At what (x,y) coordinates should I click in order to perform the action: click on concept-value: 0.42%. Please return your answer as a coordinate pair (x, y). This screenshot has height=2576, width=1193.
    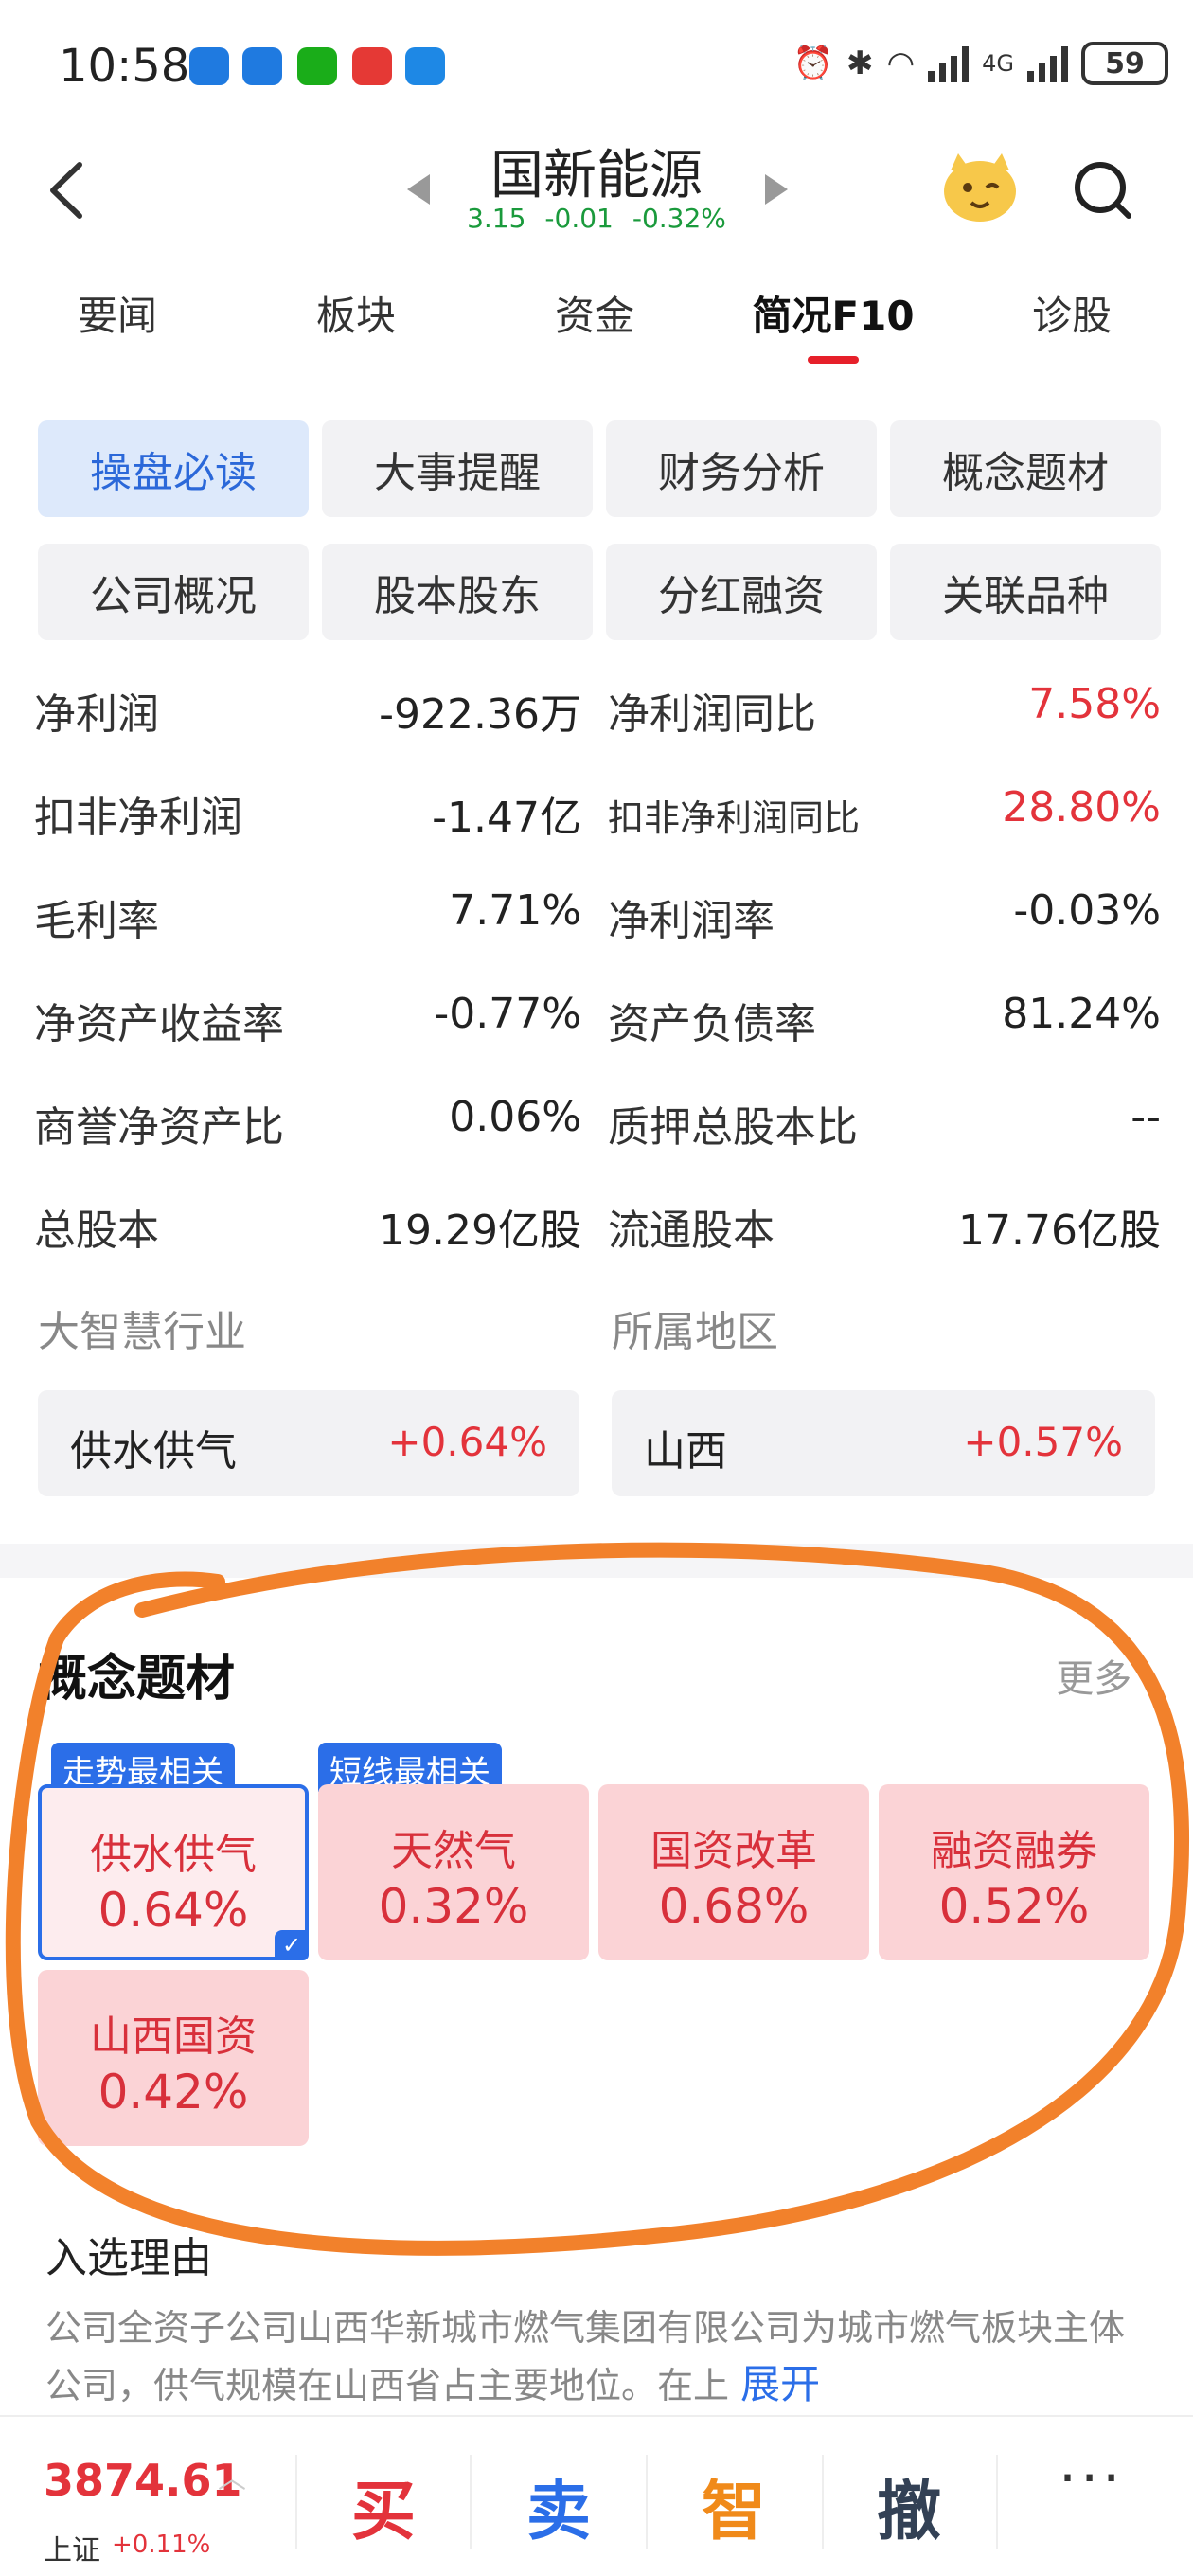
    Looking at the image, I should click on (173, 2092).